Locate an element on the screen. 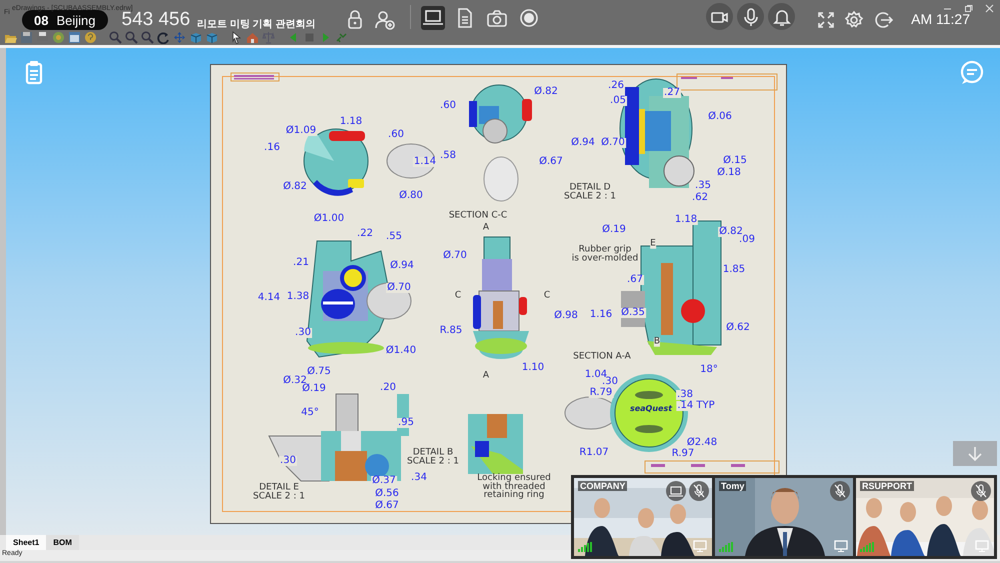 This screenshot has height=563, width=1000. dimension-label: .27 is located at coordinates (672, 93).